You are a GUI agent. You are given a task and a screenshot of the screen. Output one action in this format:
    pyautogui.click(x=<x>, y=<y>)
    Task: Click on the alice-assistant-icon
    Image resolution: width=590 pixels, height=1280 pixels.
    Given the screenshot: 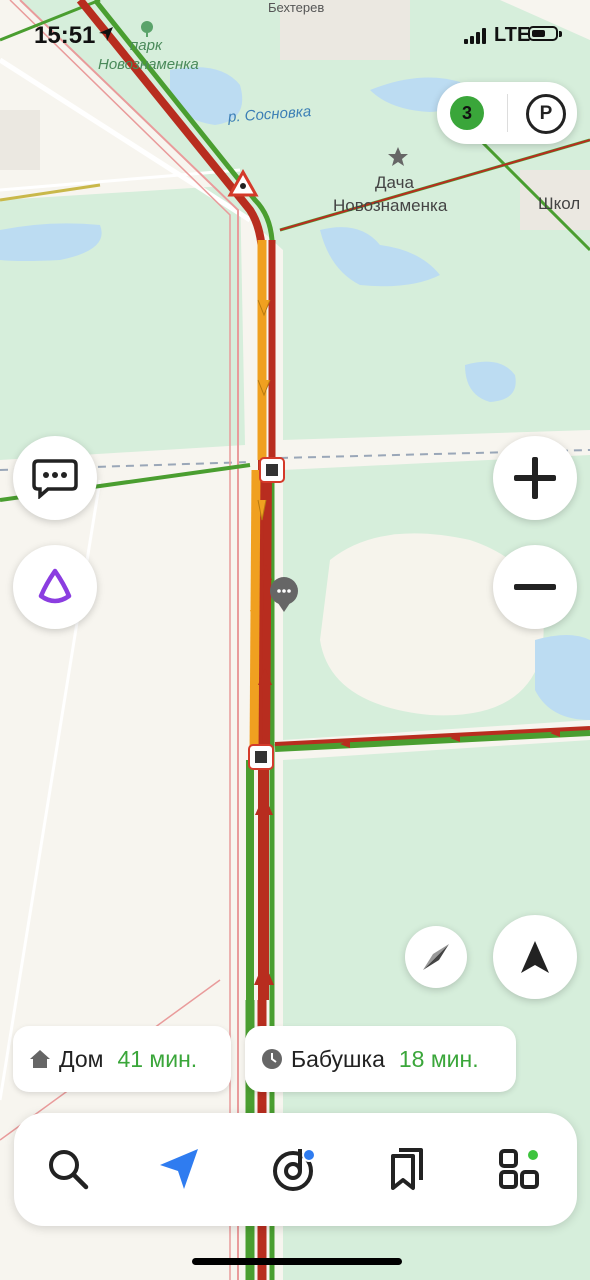 What is the action you would take?
    pyautogui.click(x=55, y=586)
    